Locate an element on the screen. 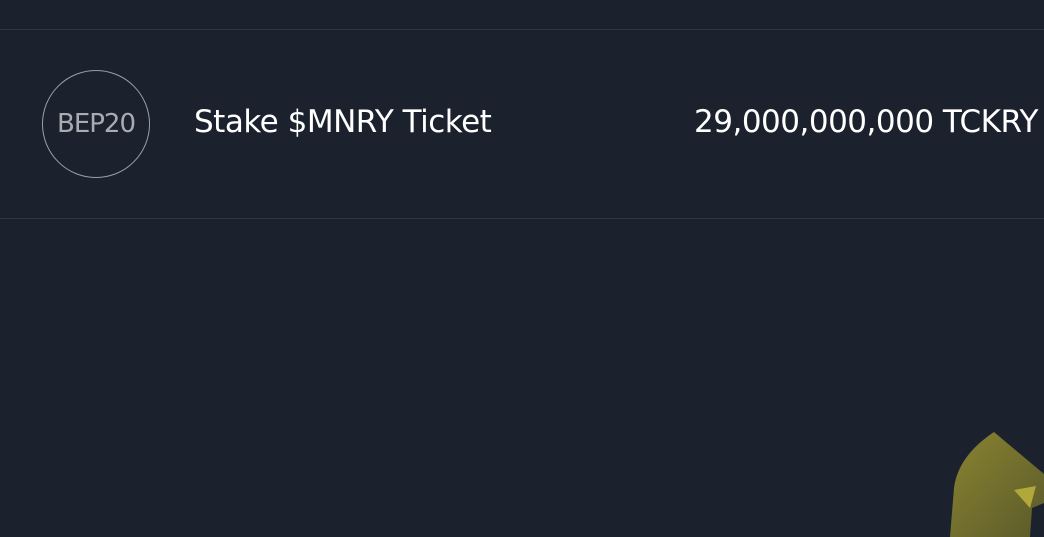  network-badge: BEP20 is located at coordinates (96, 124).